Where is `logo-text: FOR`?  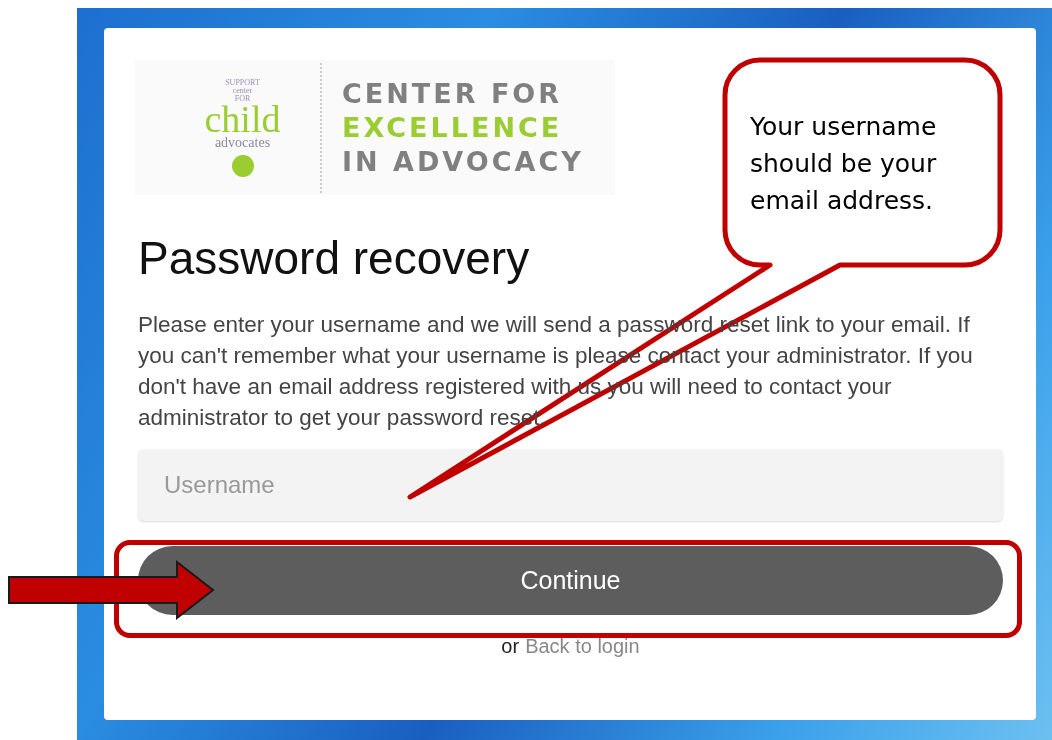 logo-text: FOR is located at coordinates (242, 98).